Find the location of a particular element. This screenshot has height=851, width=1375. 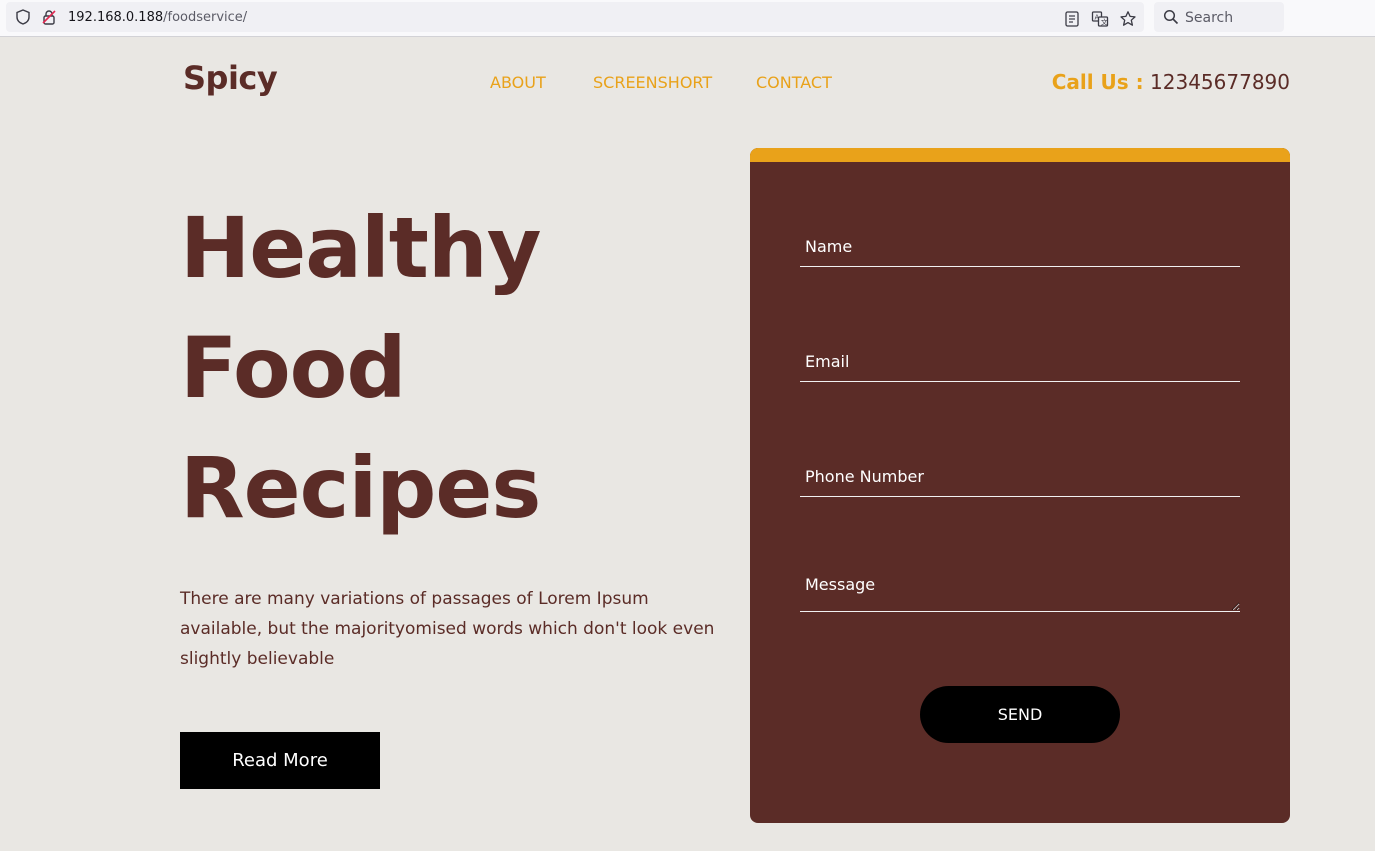

search-placeholder: Search is located at coordinates (1209, 18).